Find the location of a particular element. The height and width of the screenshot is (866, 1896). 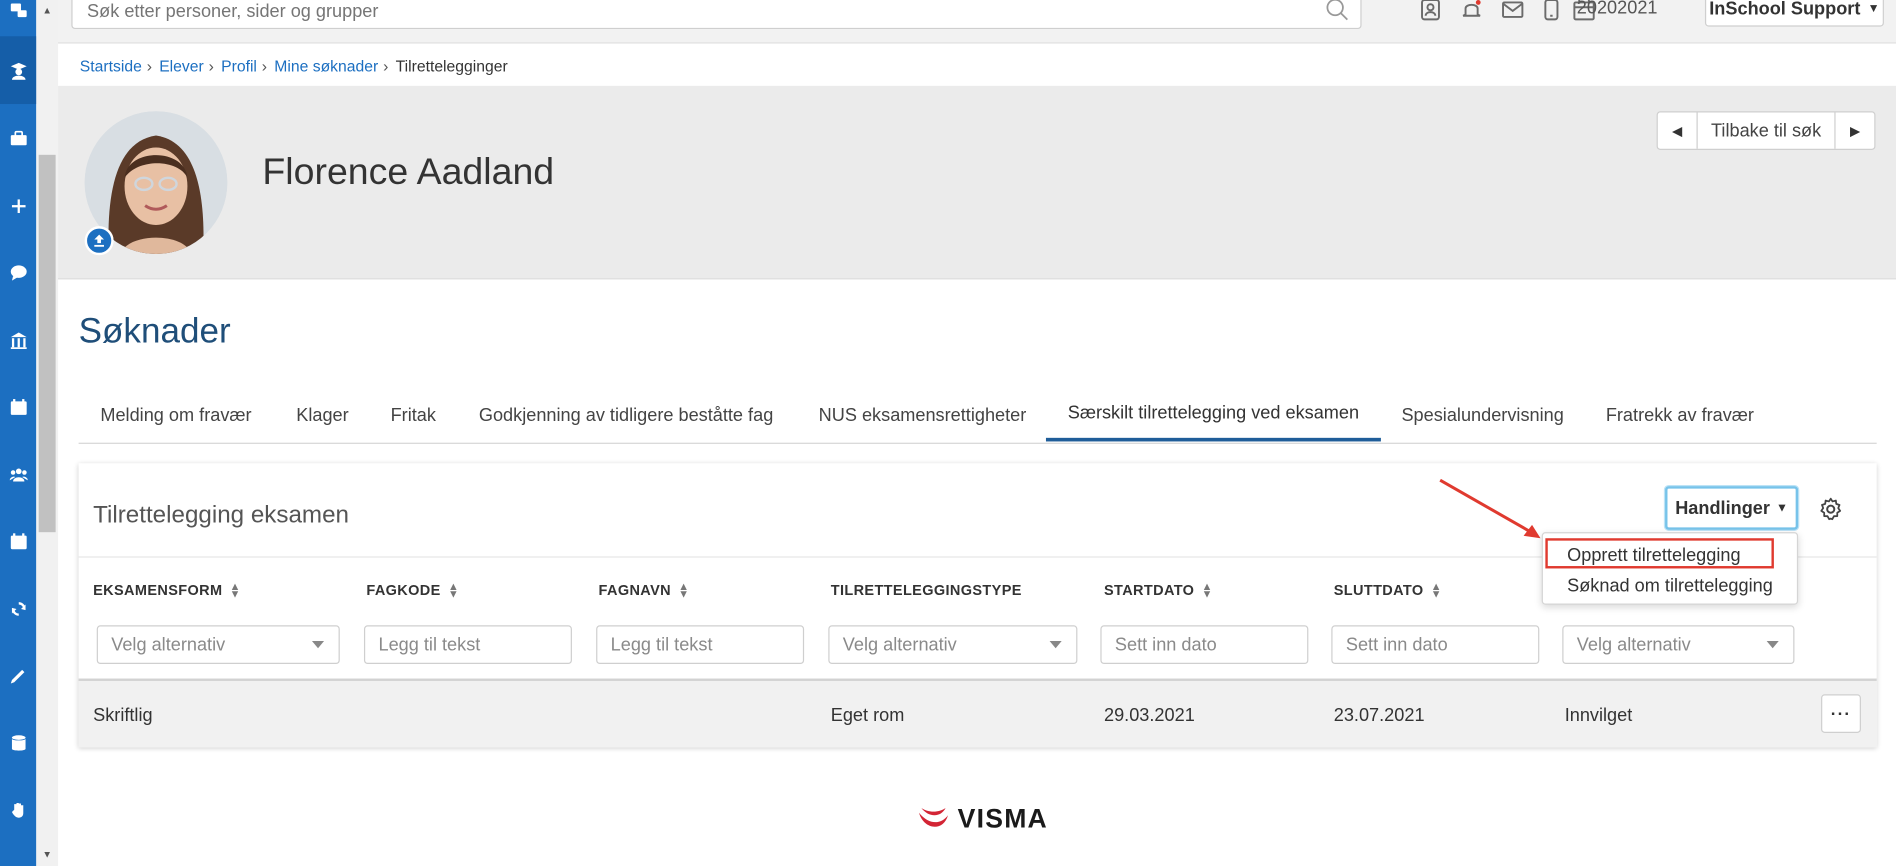

school-building-icon is located at coordinates (18, 340).